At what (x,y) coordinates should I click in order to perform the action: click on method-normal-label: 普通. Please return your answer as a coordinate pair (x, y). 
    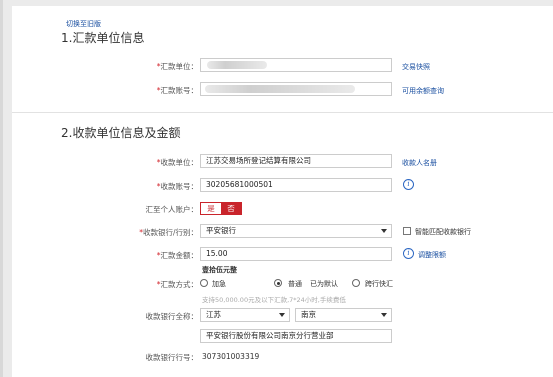
    Looking at the image, I should click on (295, 284).